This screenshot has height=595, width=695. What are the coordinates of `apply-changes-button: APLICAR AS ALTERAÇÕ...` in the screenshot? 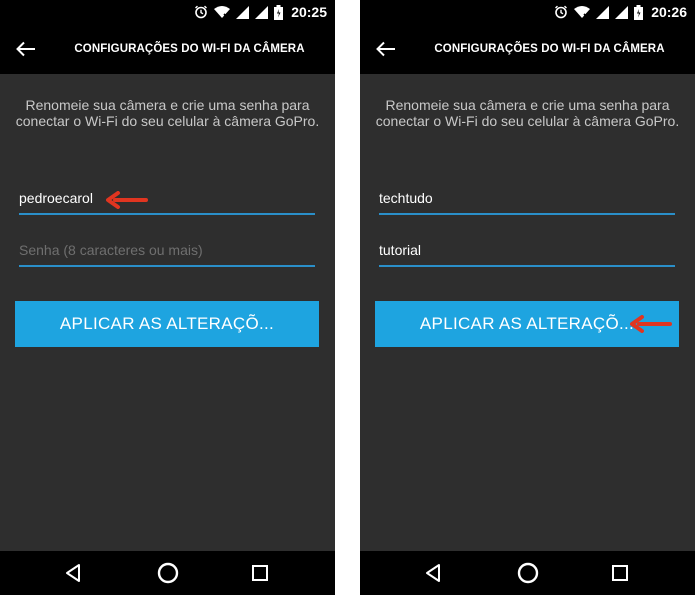 It's located at (167, 324).